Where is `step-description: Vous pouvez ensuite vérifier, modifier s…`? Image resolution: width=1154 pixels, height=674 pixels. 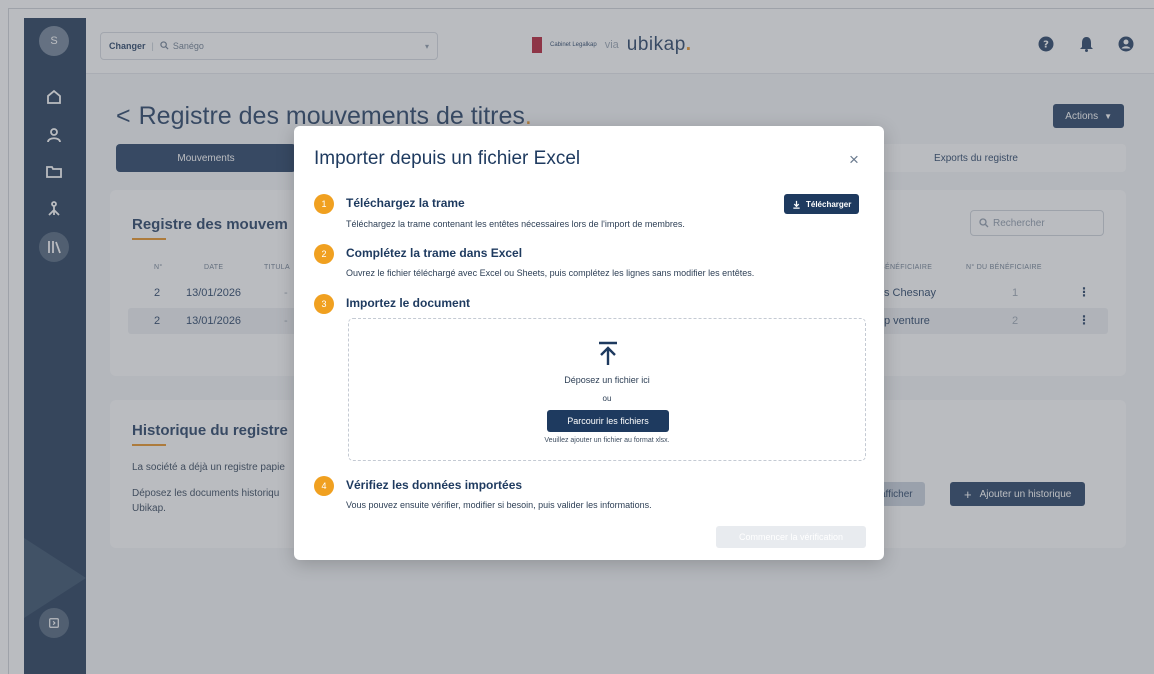
step-description: Vous pouvez ensuite vérifier, modifier s… is located at coordinates (499, 505).